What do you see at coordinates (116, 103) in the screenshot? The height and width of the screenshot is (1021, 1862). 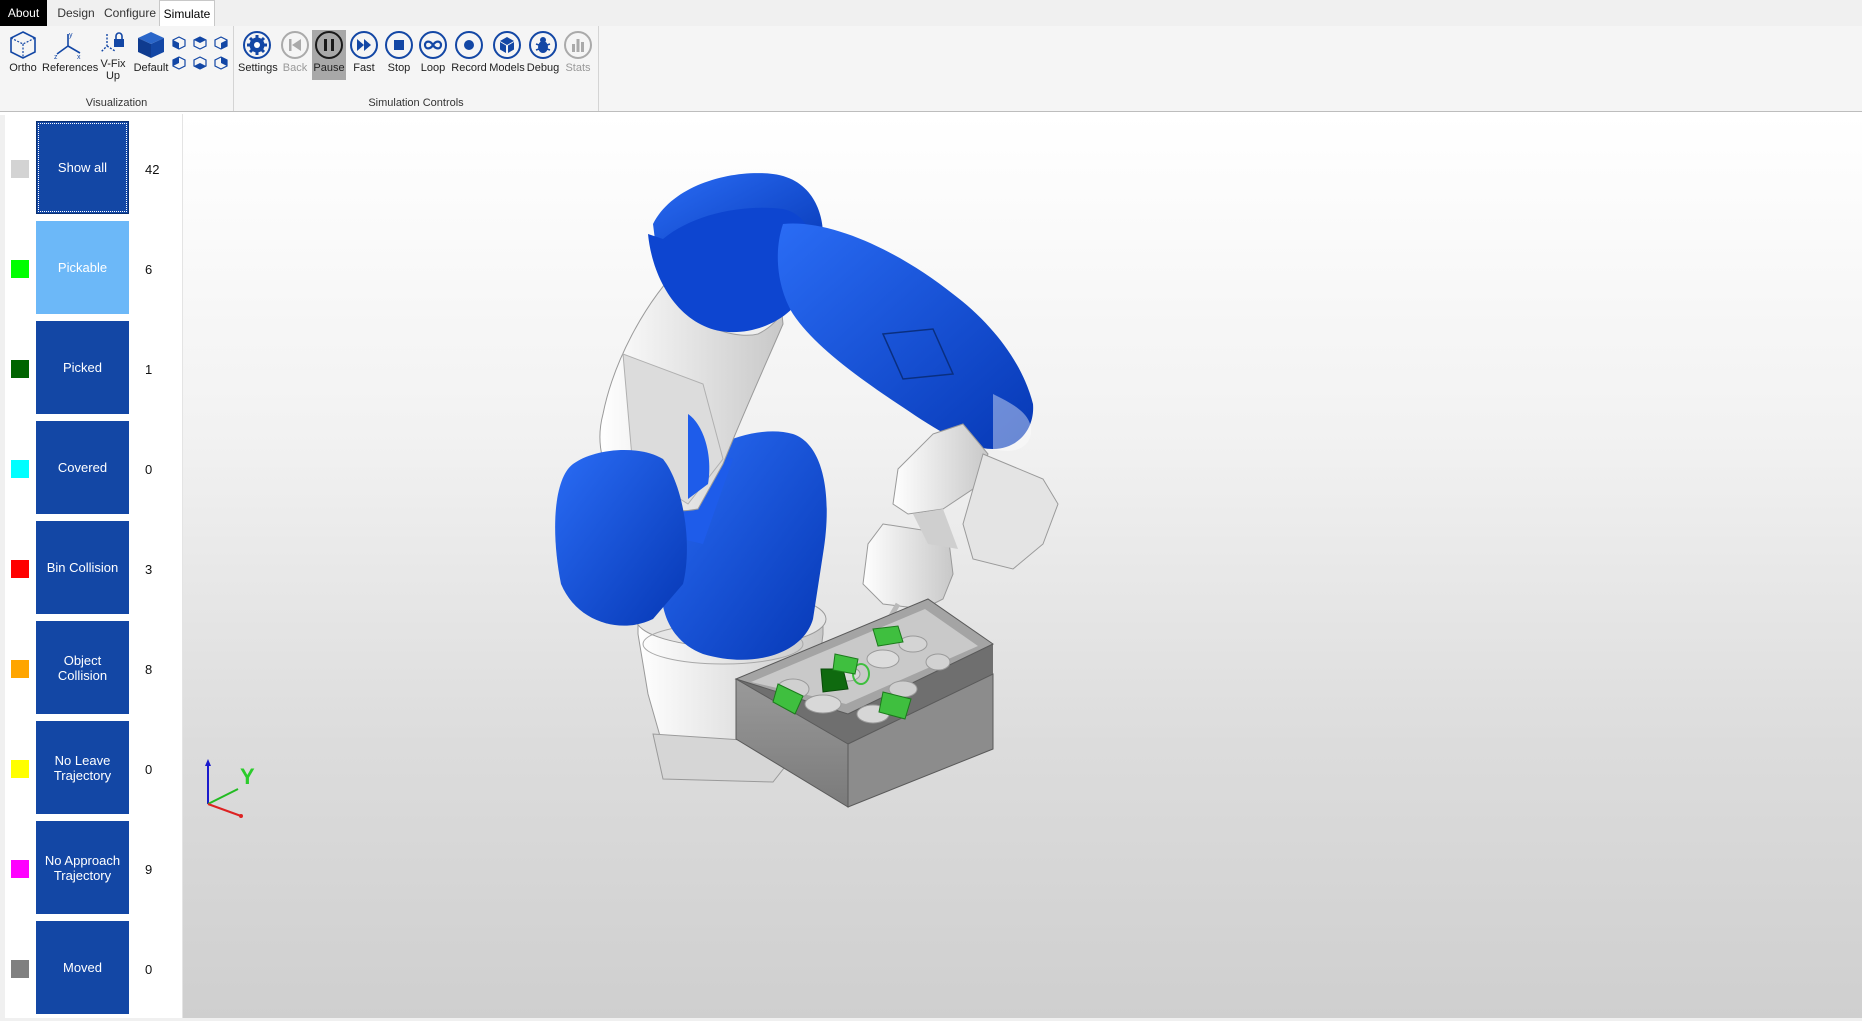 I see `visualization-group-label: Visualization` at bounding box center [116, 103].